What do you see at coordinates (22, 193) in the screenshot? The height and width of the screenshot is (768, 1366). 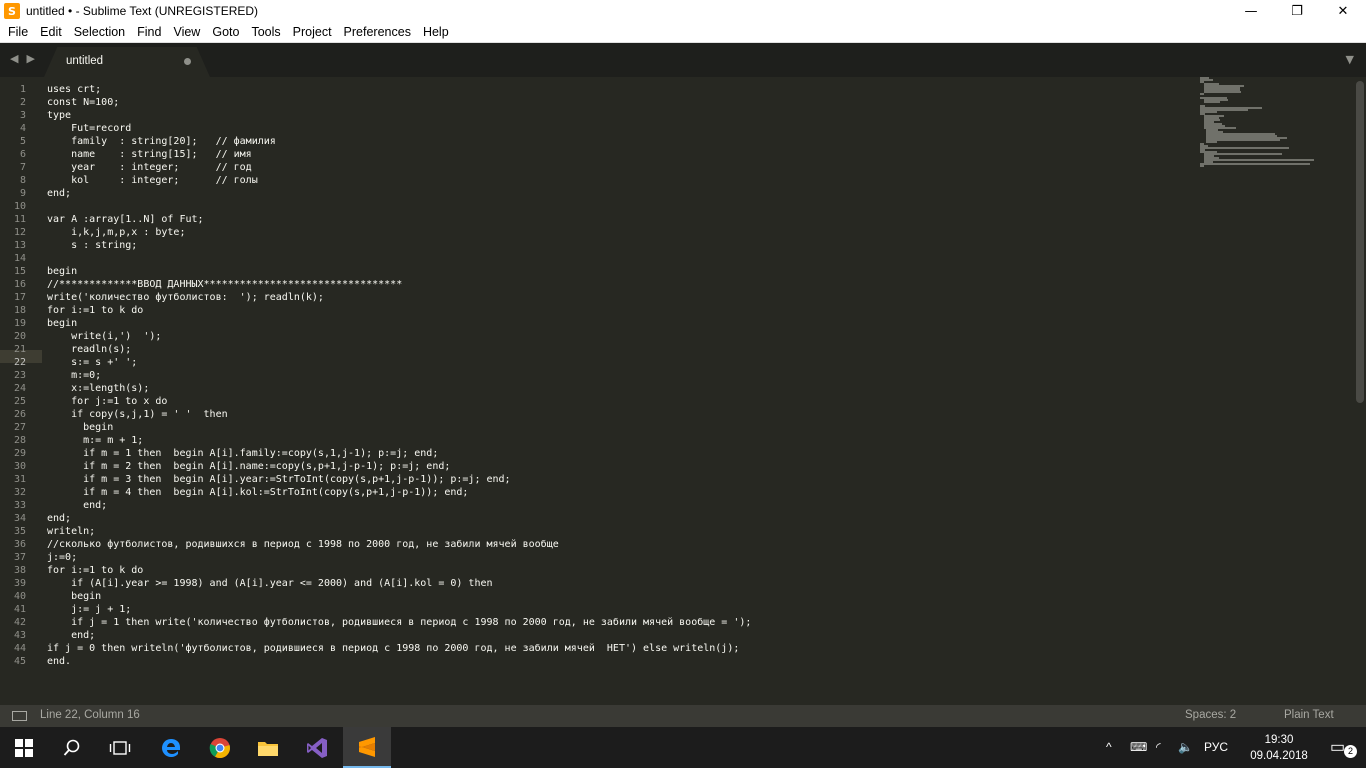 I see `line-number: 9` at bounding box center [22, 193].